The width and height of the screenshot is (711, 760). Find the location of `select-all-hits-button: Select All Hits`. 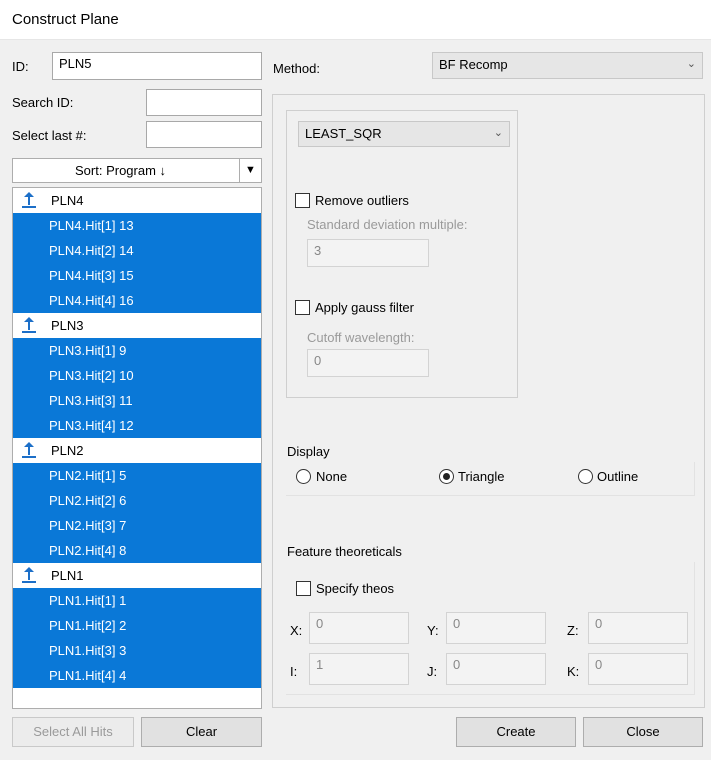

select-all-hits-button: Select All Hits is located at coordinates (73, 732).